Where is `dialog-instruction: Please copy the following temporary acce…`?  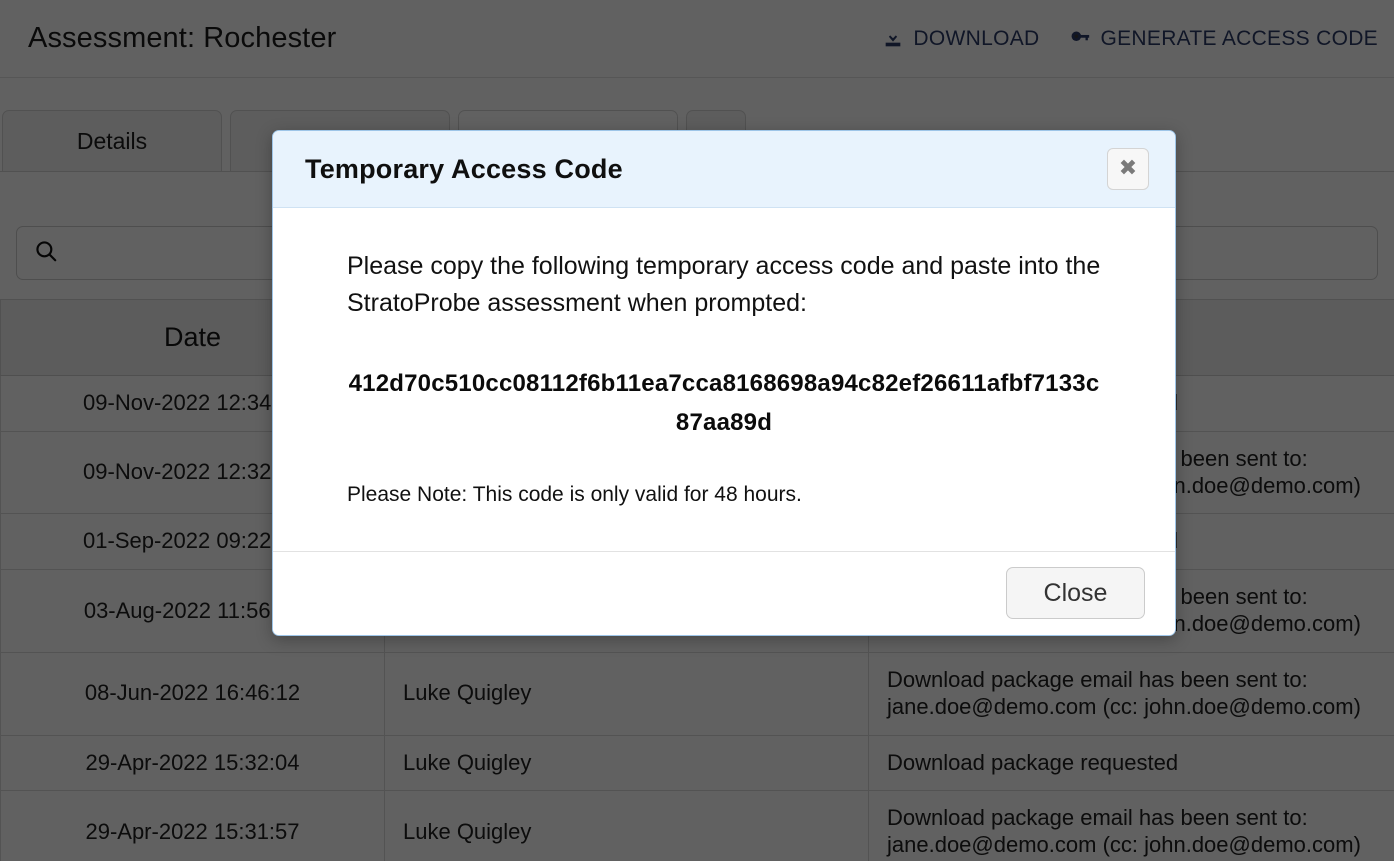
dialog-instruction: Please copy the following temporary acce… is located at coordinates (724, 284).